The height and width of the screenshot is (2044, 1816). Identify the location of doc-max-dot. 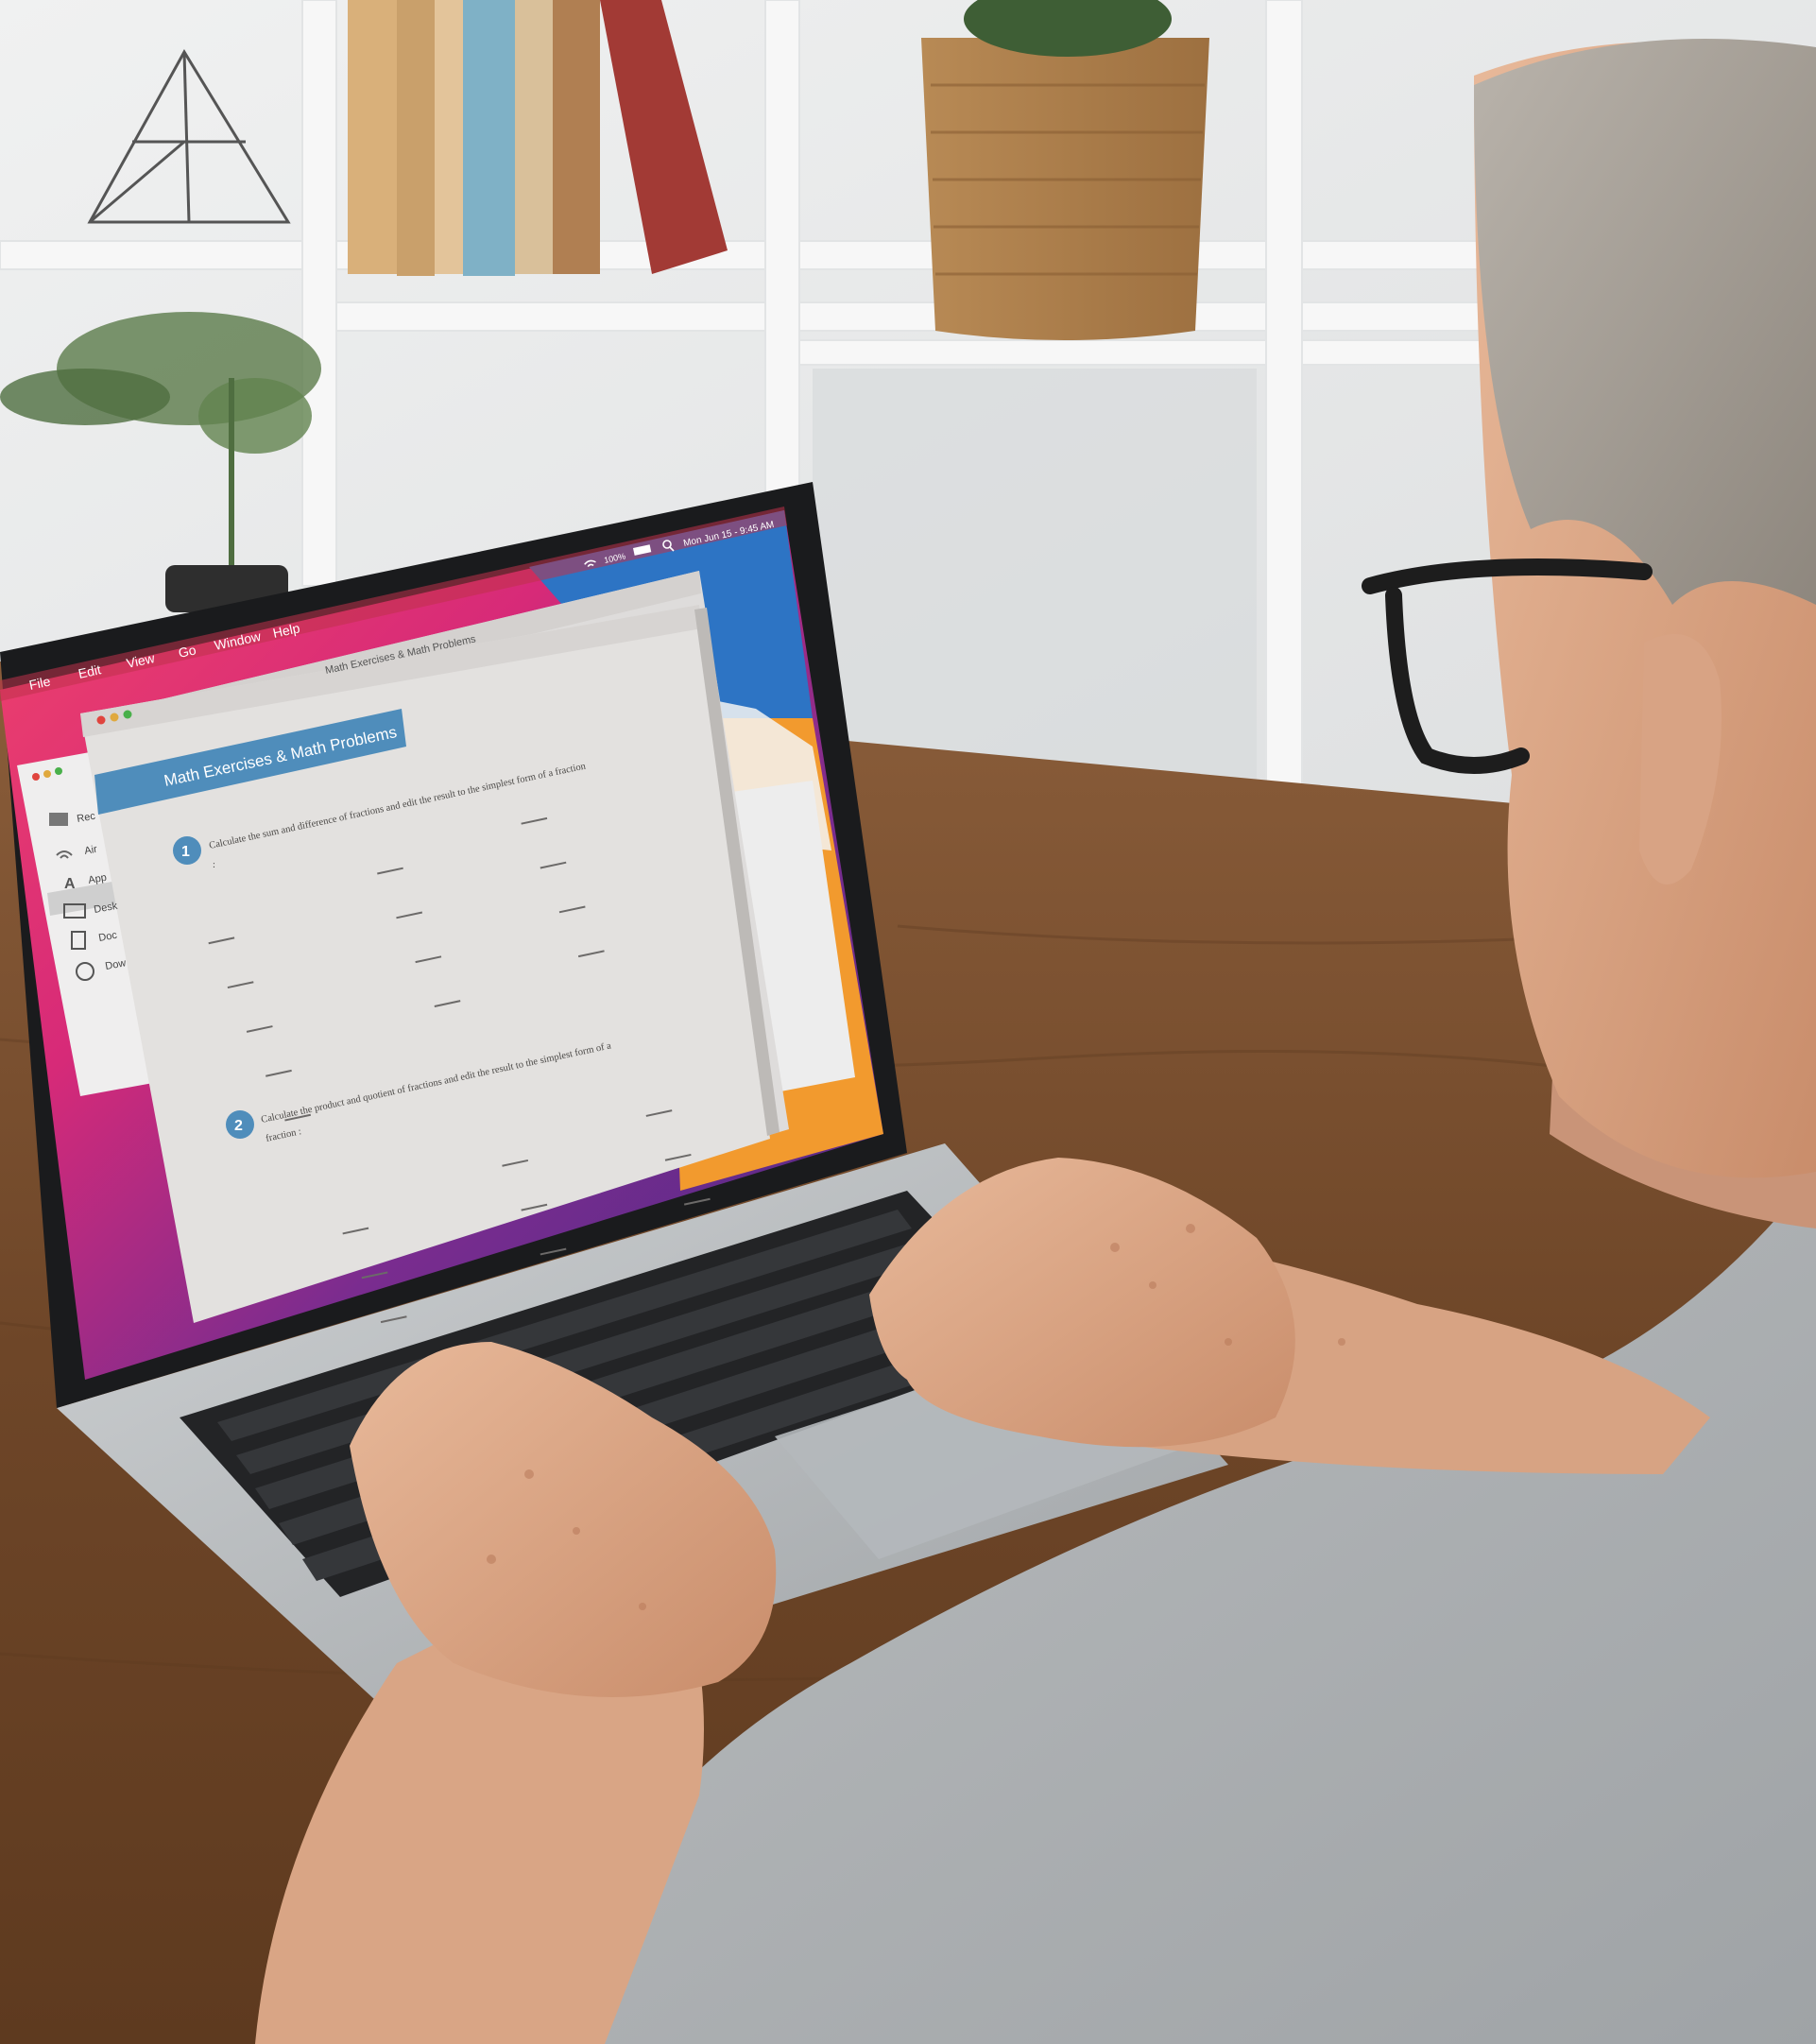
(127, 714).